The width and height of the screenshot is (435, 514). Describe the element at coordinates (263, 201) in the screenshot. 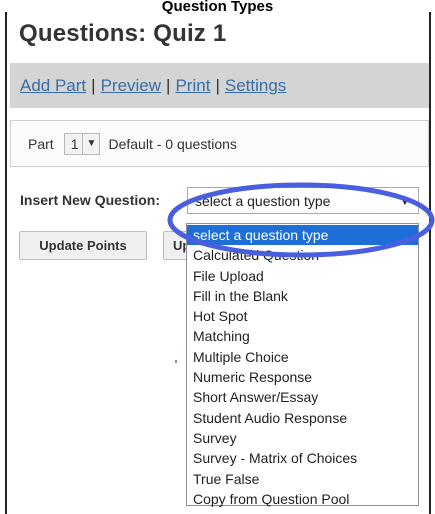

I see `question-type-select-value: select a question type` at that location.